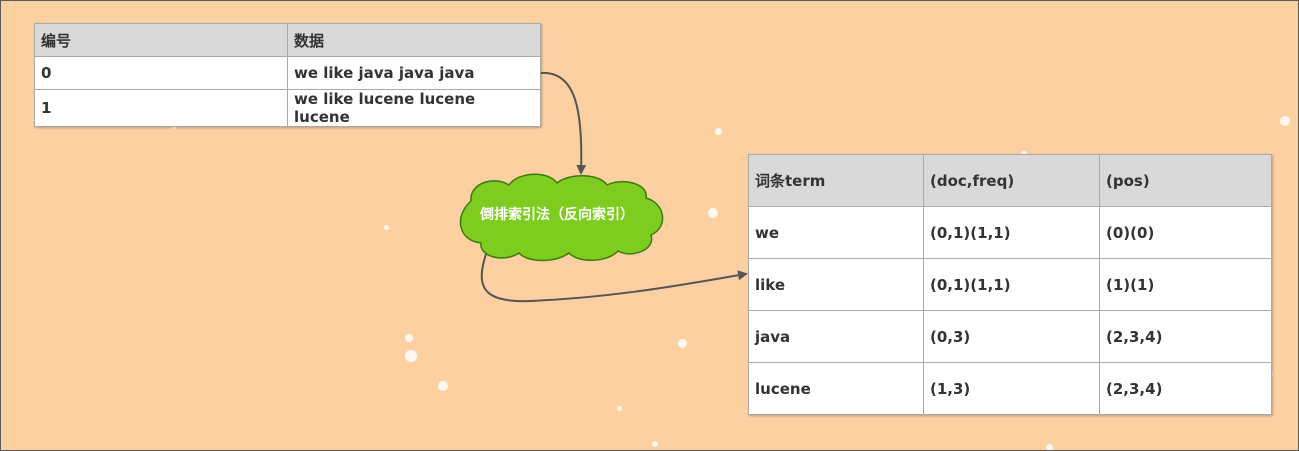 The image size is (1299, 451). I want to click on doc-freq-cell: (1,3), so click(1011, 388).